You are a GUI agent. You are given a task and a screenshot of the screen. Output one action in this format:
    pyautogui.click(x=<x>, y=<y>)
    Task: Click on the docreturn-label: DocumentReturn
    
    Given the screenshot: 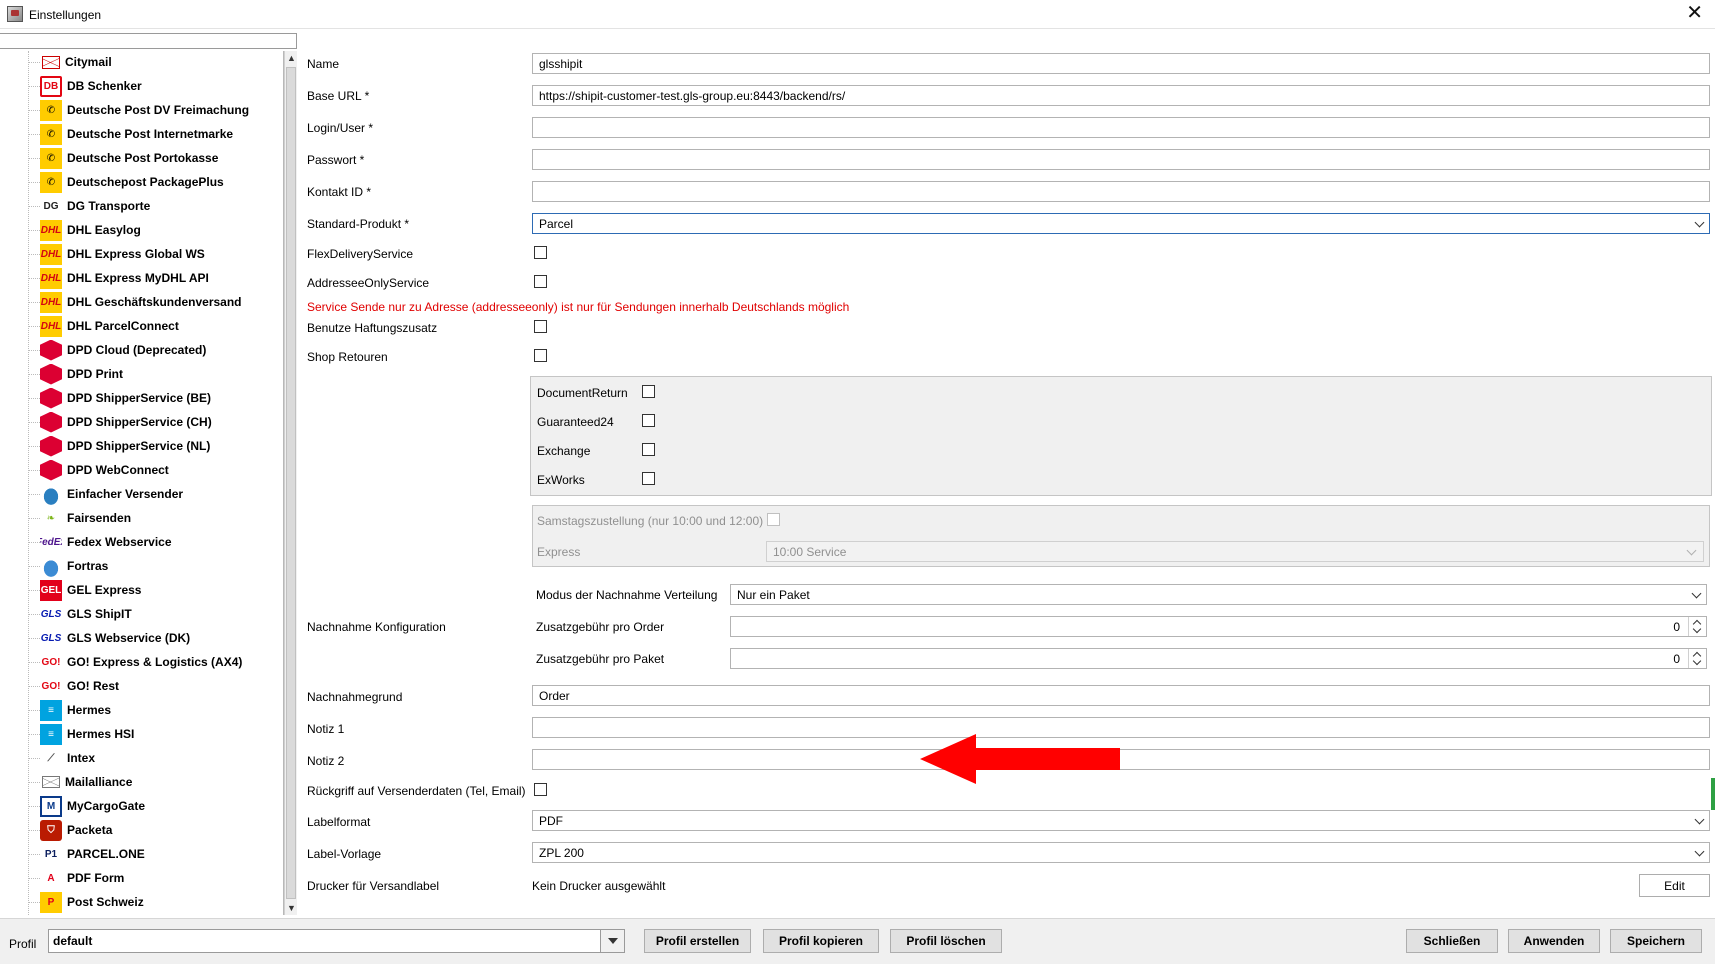 What is the action you would take?
    pyautogui.click(x=582, y=393)
    